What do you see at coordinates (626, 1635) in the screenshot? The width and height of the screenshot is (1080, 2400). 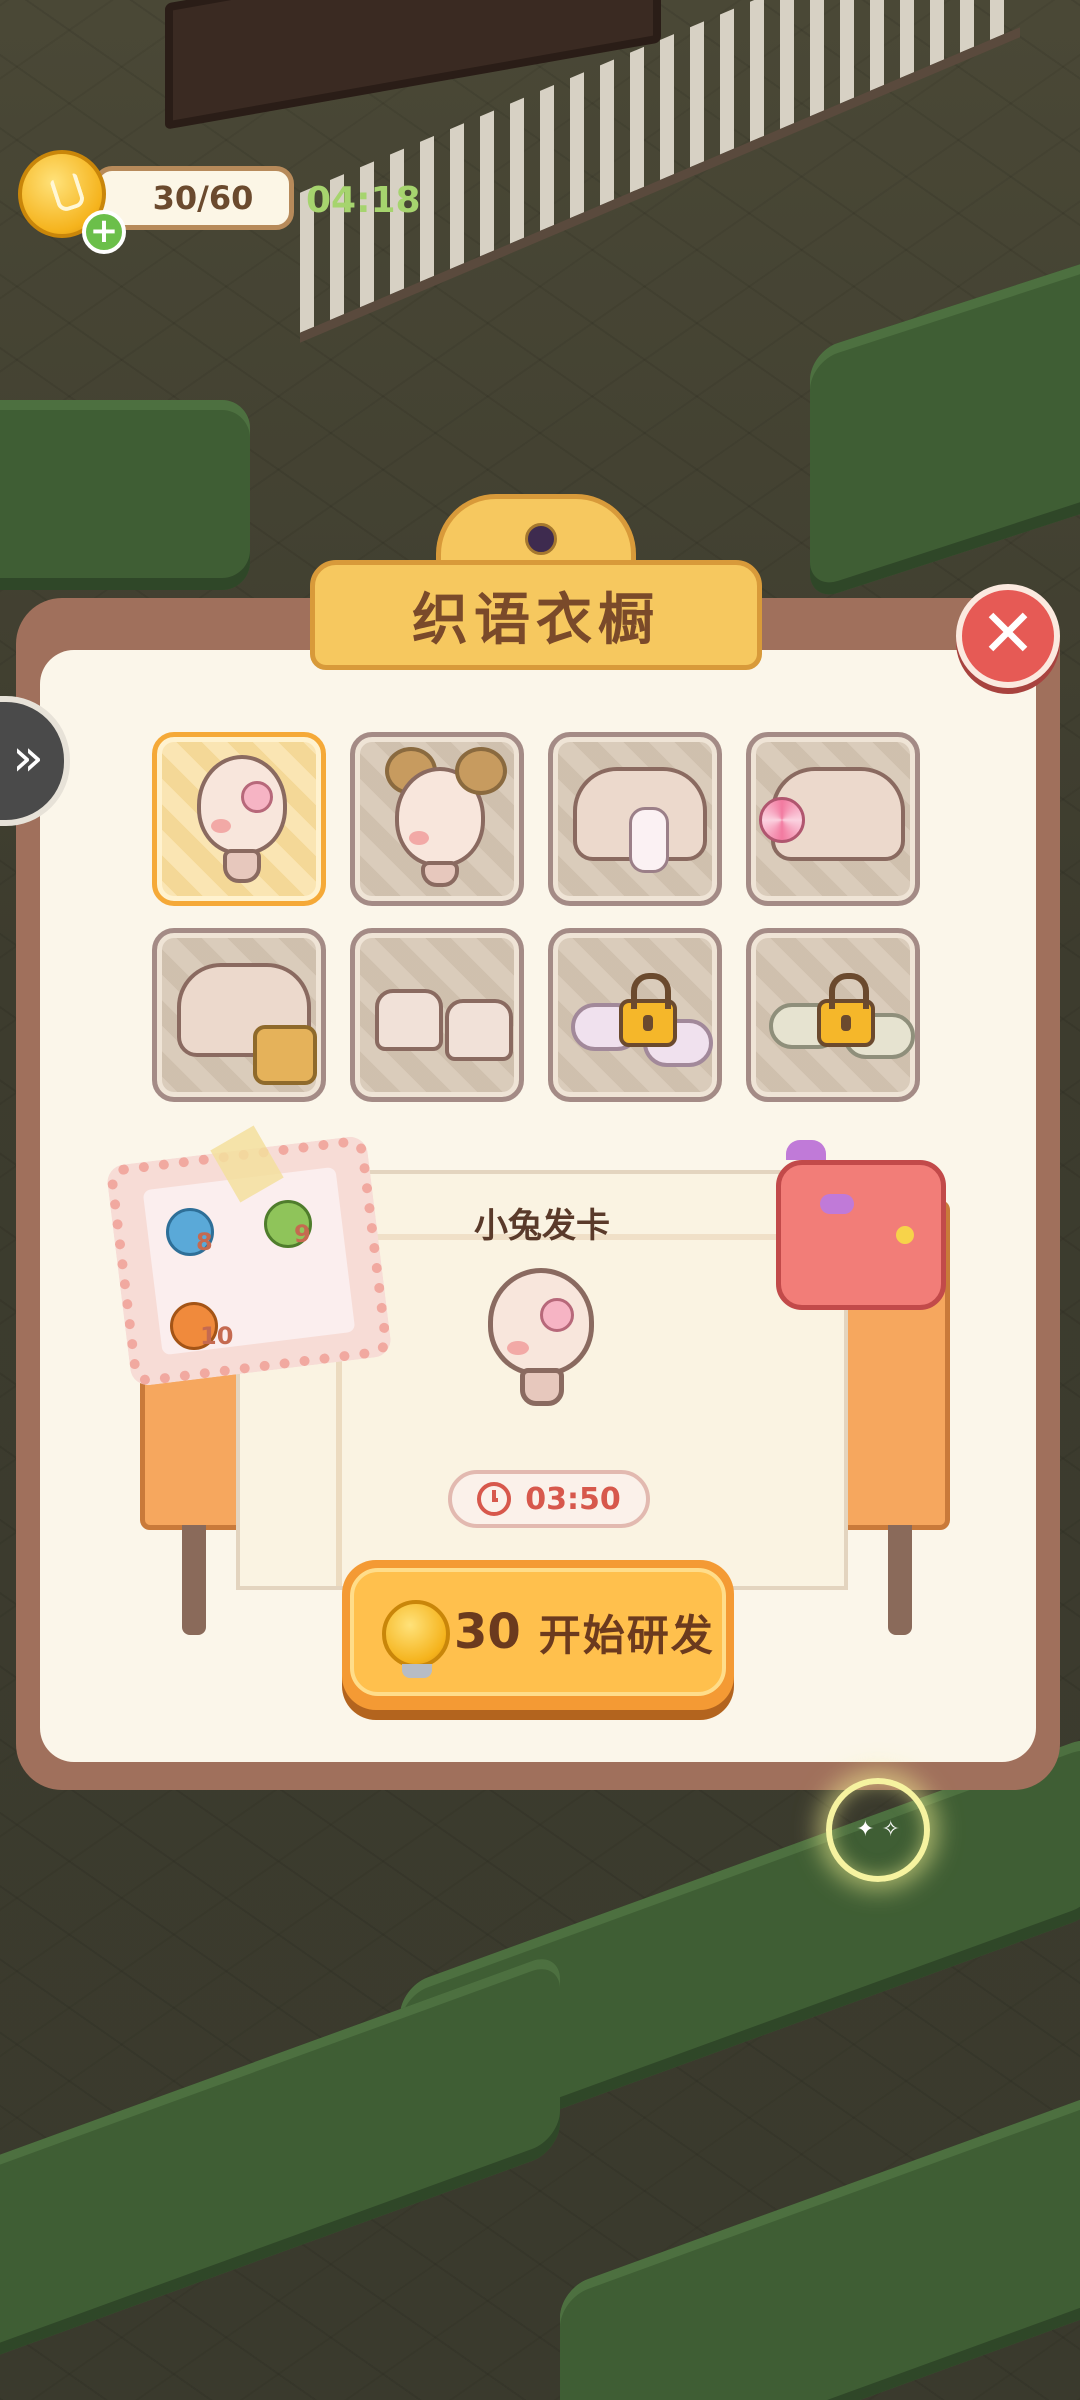 I see `start-research-label: 开始研发` at bounding box center [626, 1635].